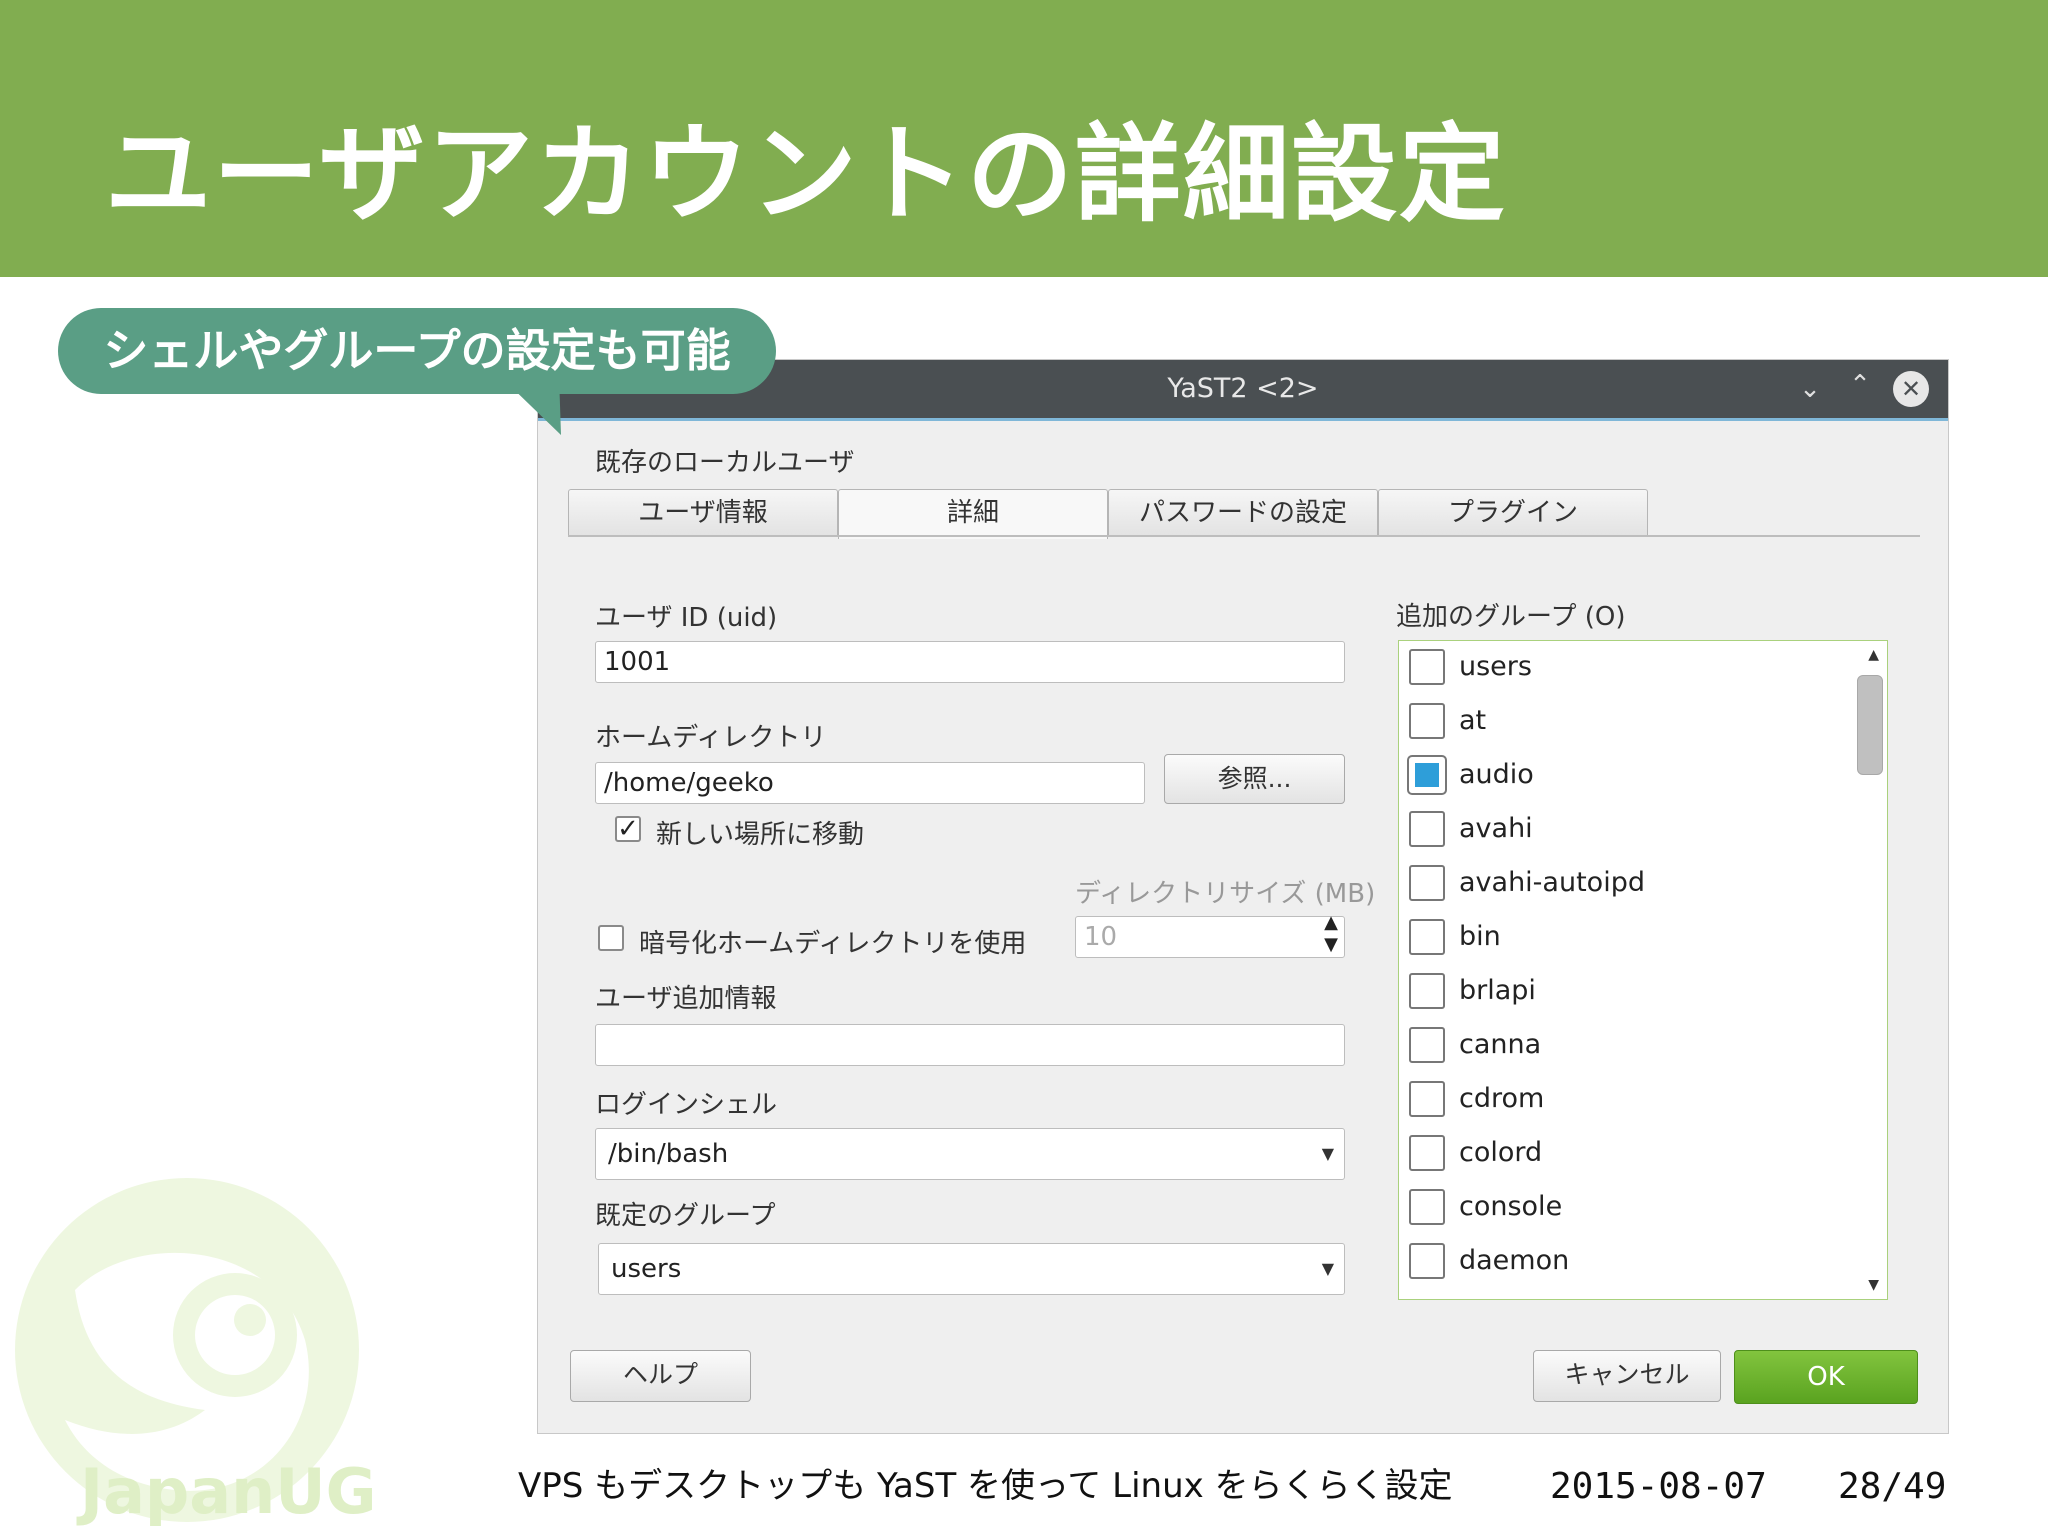 Image resolution: width=2048 pixels, height=1535 pixels. I want to click on group-name: console, so click(1511, 1206).